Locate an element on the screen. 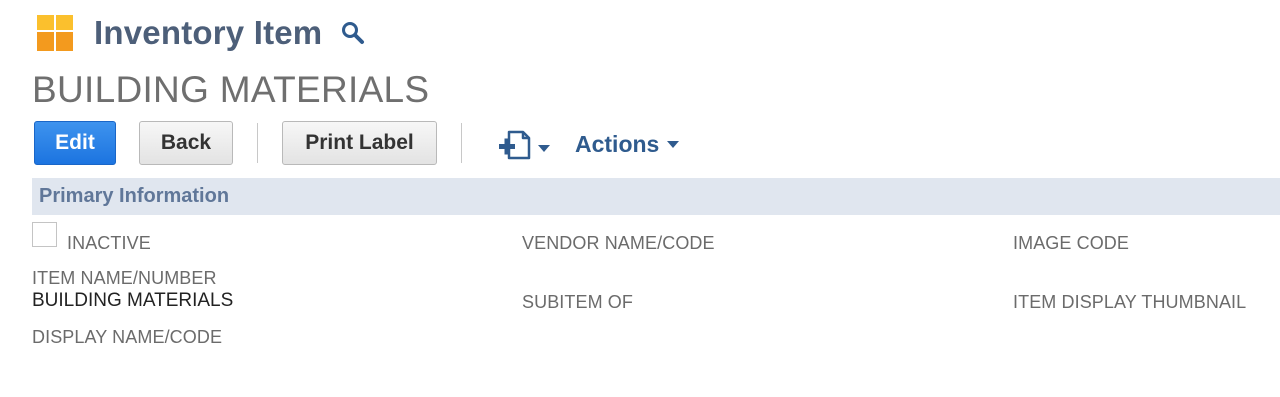 The height and width of the screenshot is (397, 1280). search-icon is located at coordinates (353, 33).